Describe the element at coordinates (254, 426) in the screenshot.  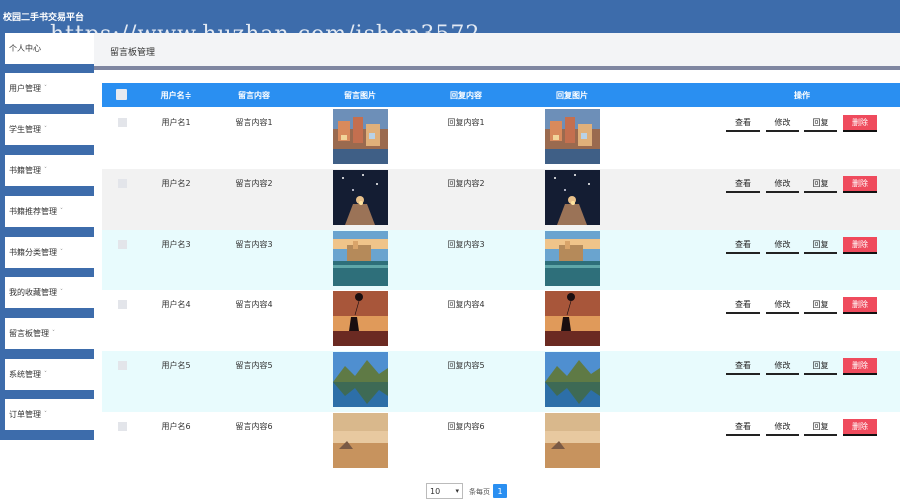
I see `content-cell: 留言内容6` at that location.